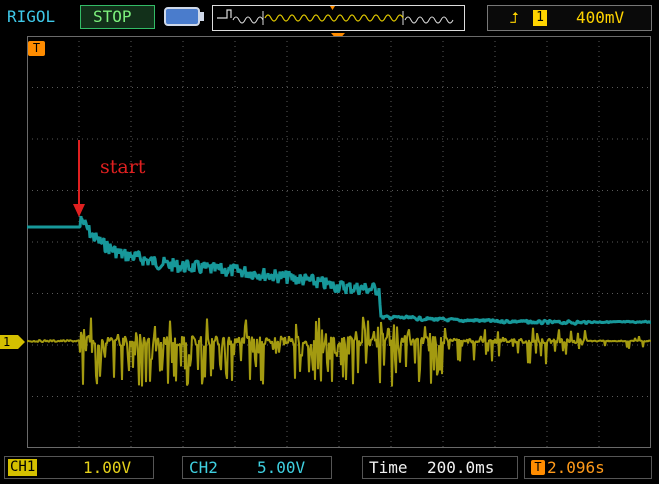 The height and width of the screenshot is (484, 659). What do you see at coordinates (461, 467) in the screenshot?
I see `timebase-value: 200.0ms` at bounding box center [461, 467].